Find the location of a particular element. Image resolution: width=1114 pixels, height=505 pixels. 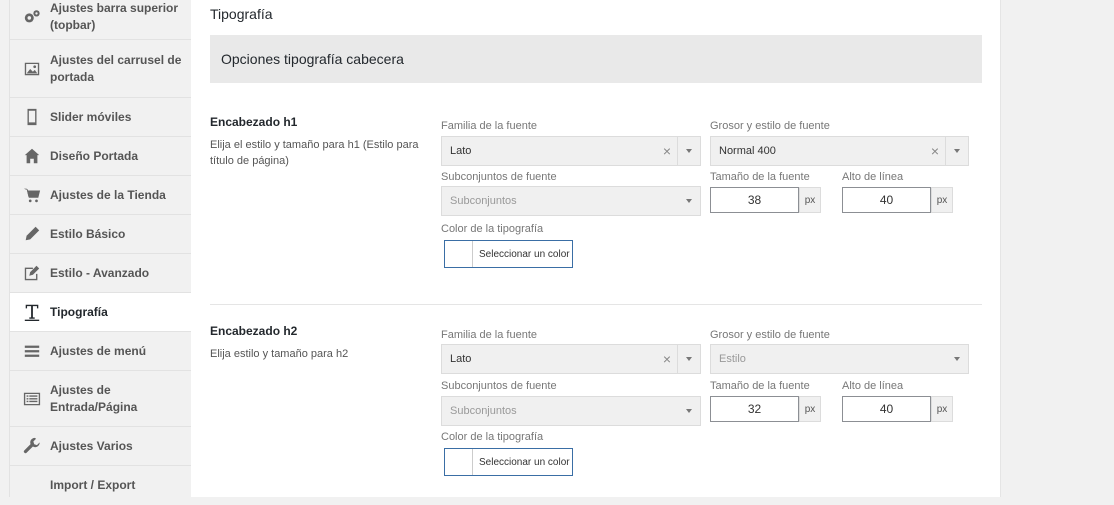

h1-line-height-unit: px is located at coordinates (942, 200).